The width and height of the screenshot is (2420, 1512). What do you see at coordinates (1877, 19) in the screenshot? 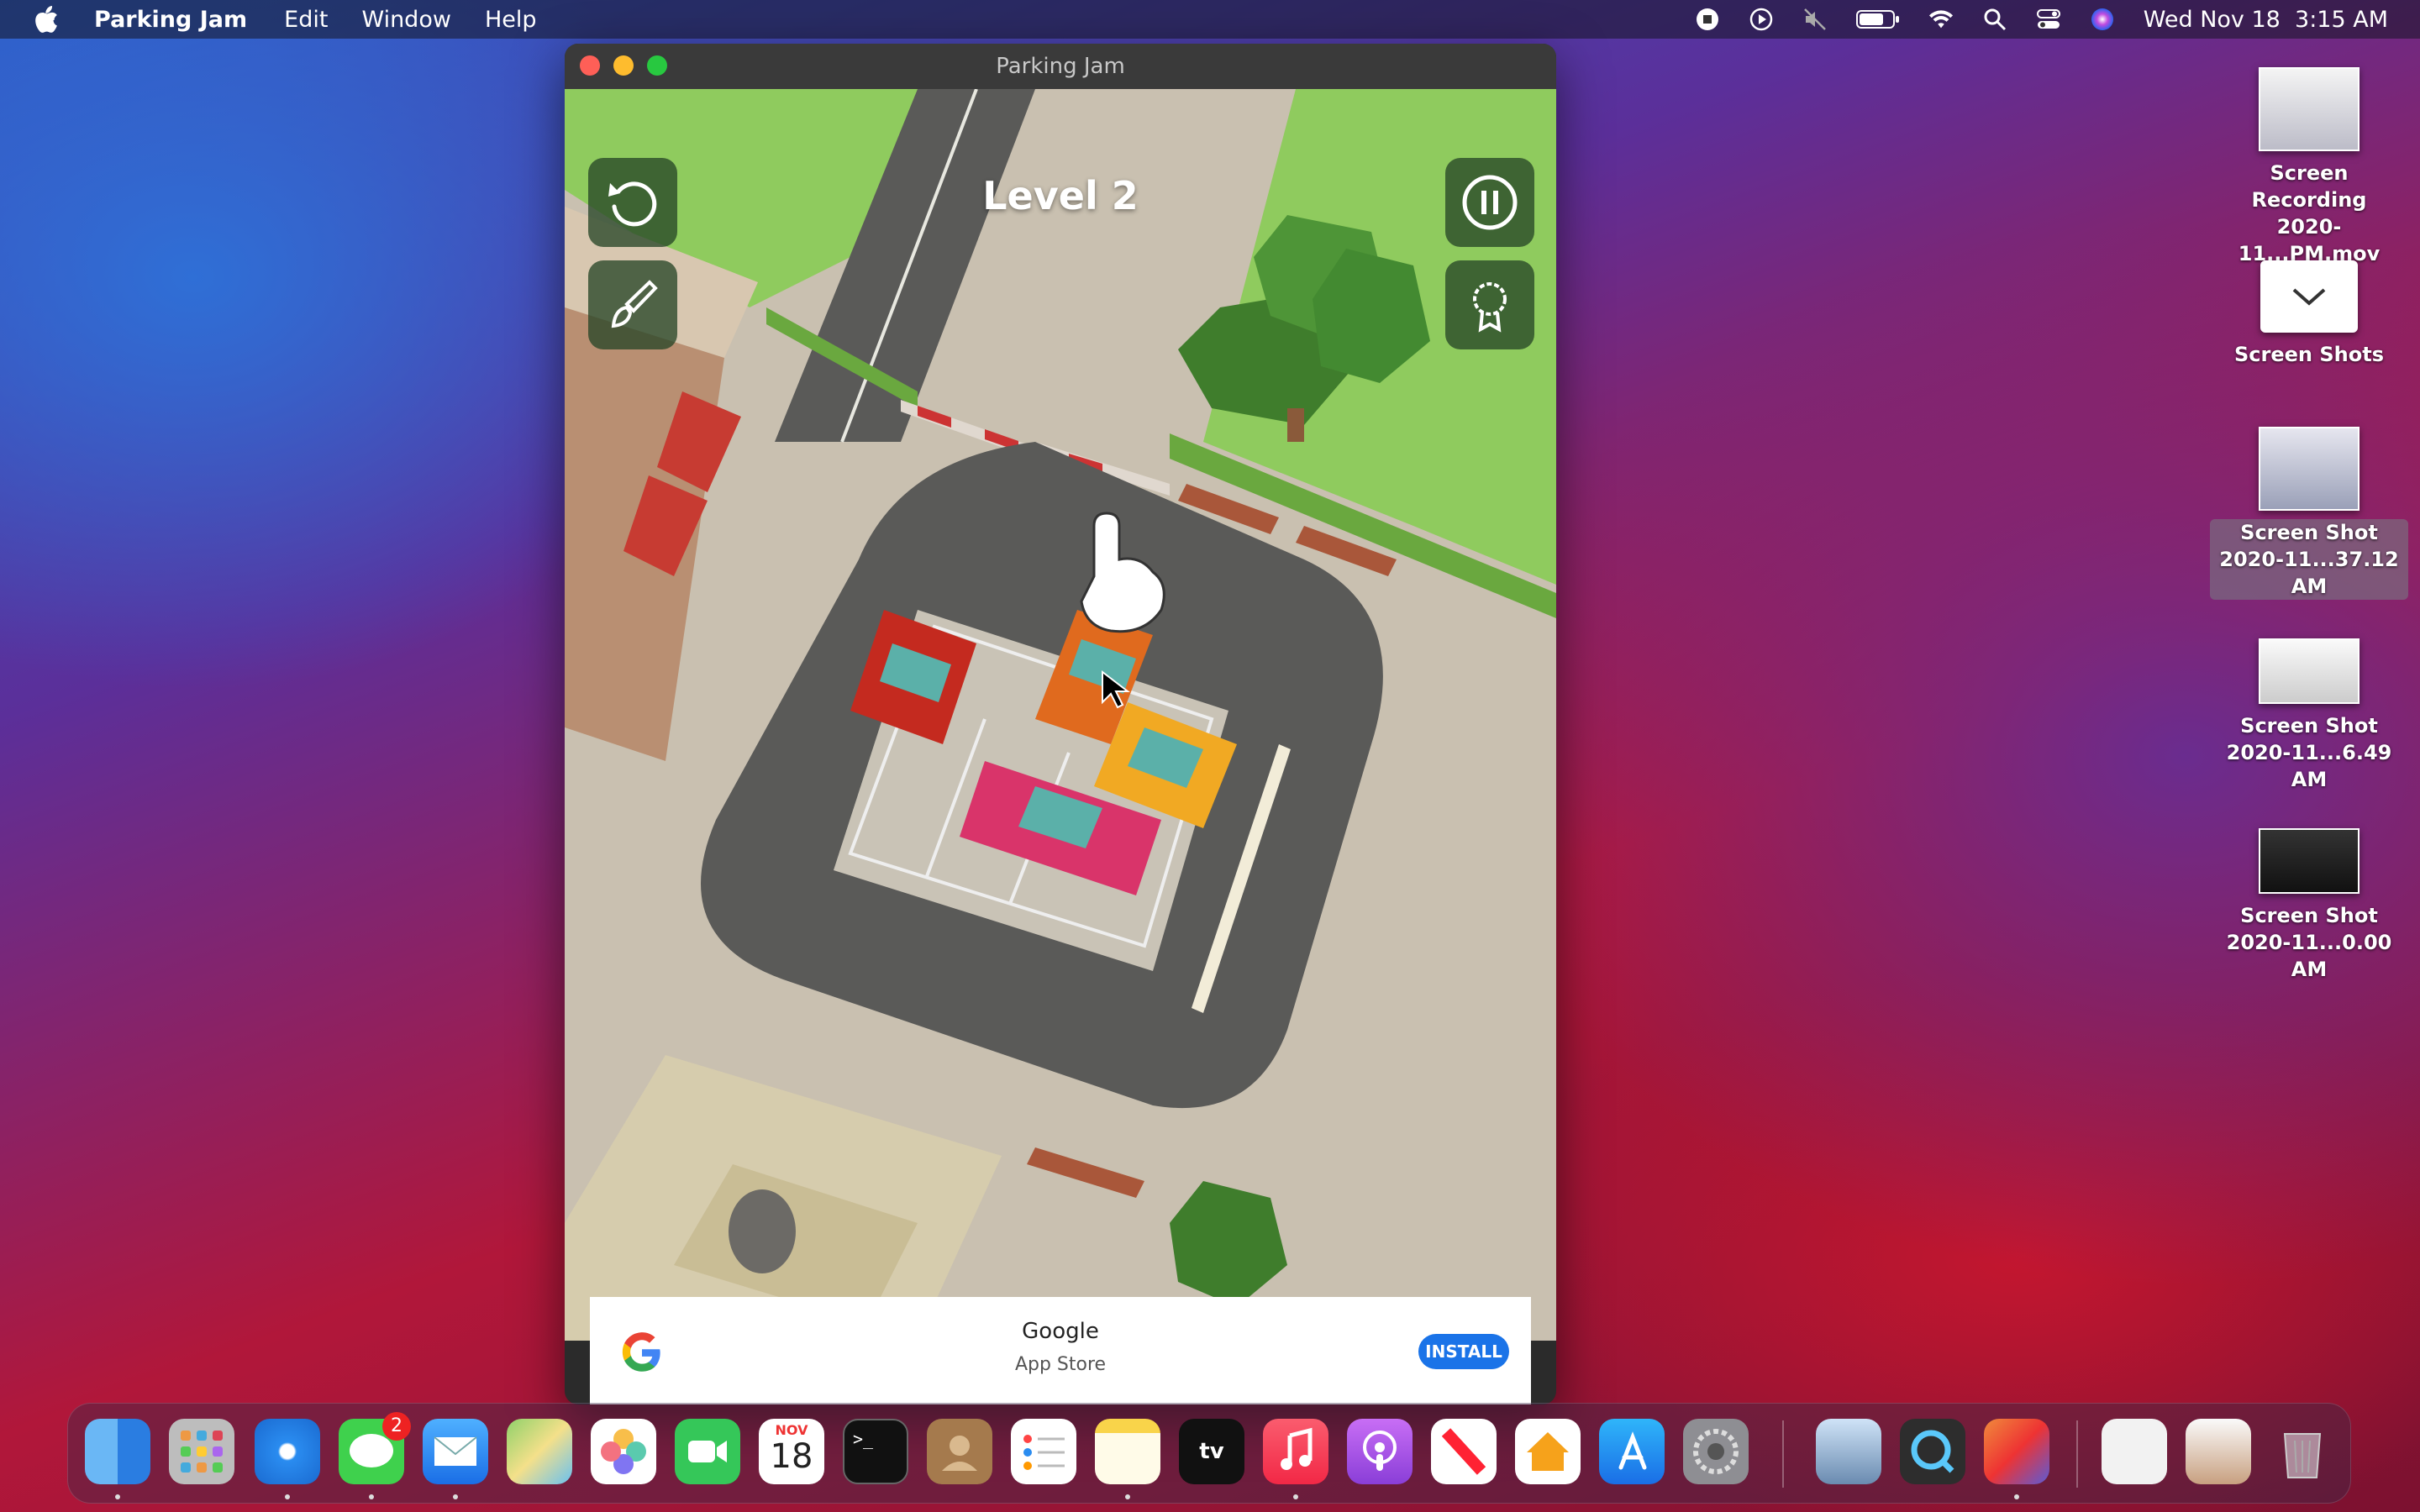
I see `battery-icon` at bounding box center [1877, 19].